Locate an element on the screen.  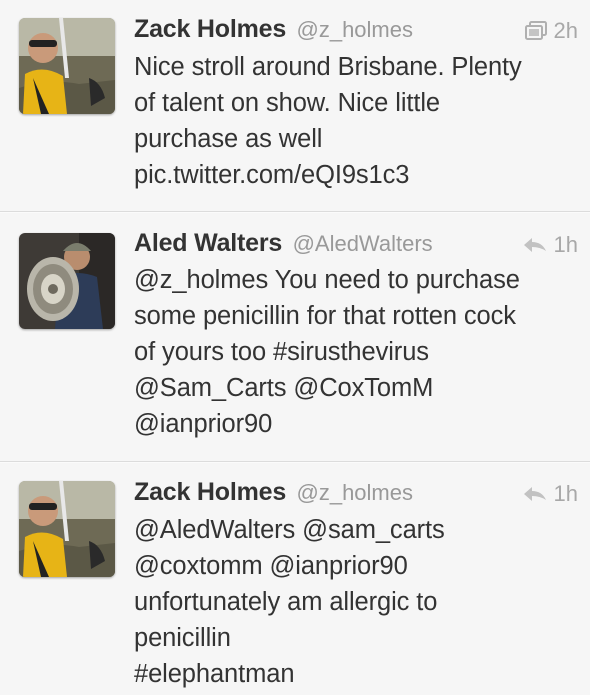
tweet-text-line: some penicillin for that rotten cock is located at coordinates (325, 316).